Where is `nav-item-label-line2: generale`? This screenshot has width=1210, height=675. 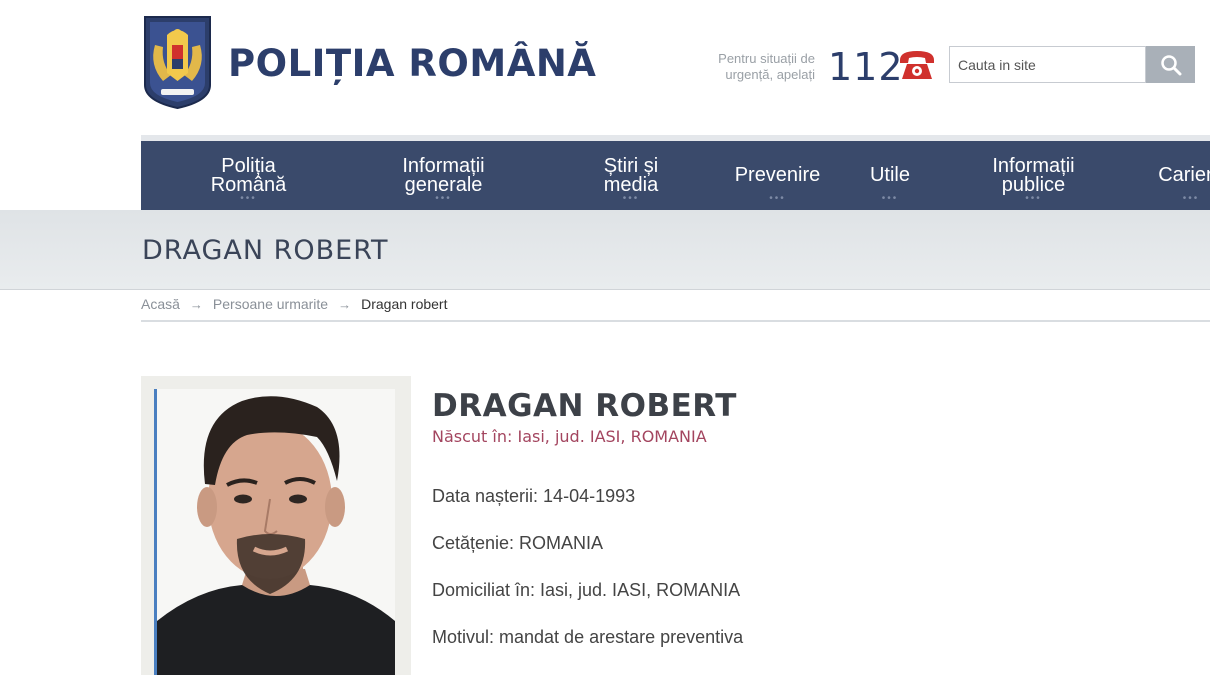 nav-item-label-line2: generale is located at coordinates (443, 184).